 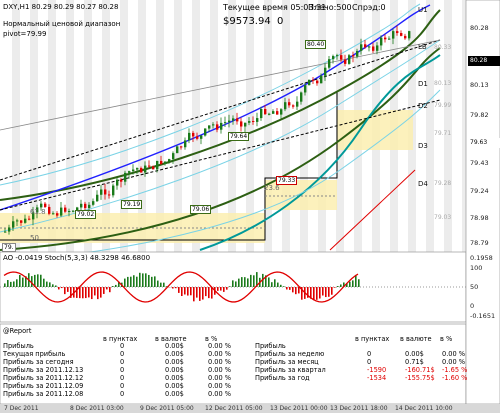 What do you see at coordinates (290, 354) in the screenshot?
I see `report-right-label: Прибыль за неделю` at bounding box center [290, 354].